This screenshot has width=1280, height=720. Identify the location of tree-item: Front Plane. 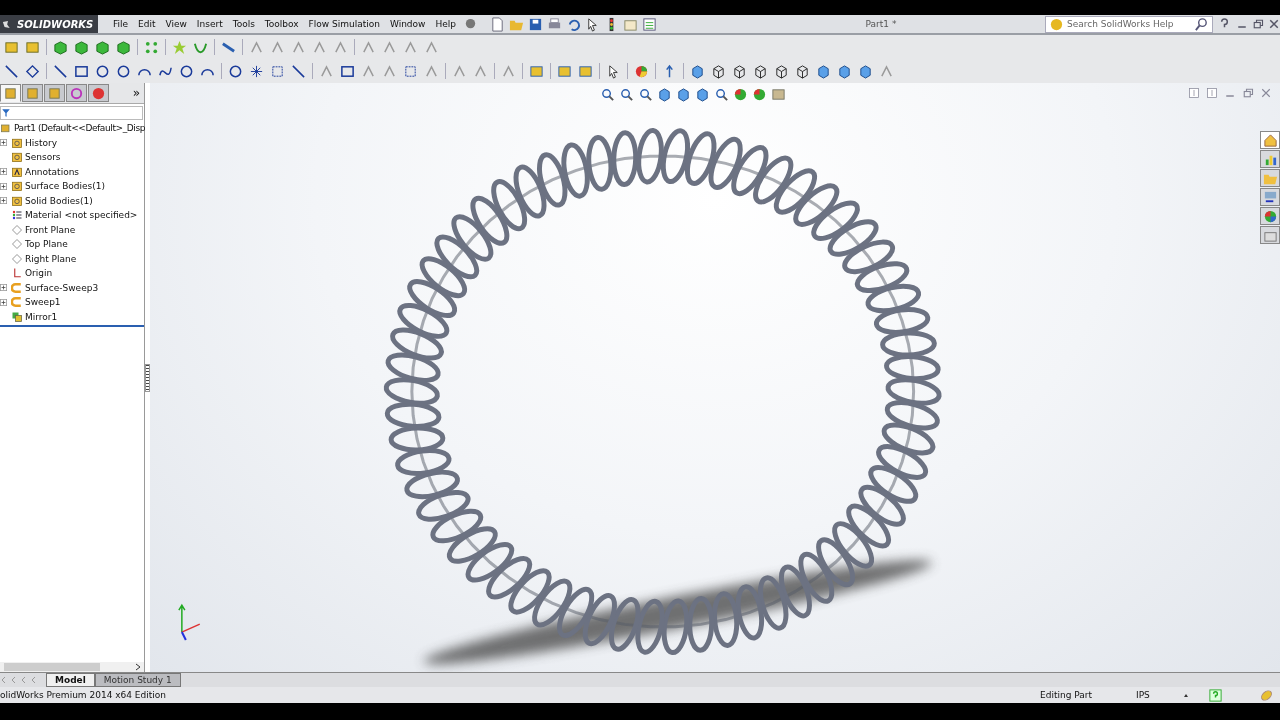
(50, 229).